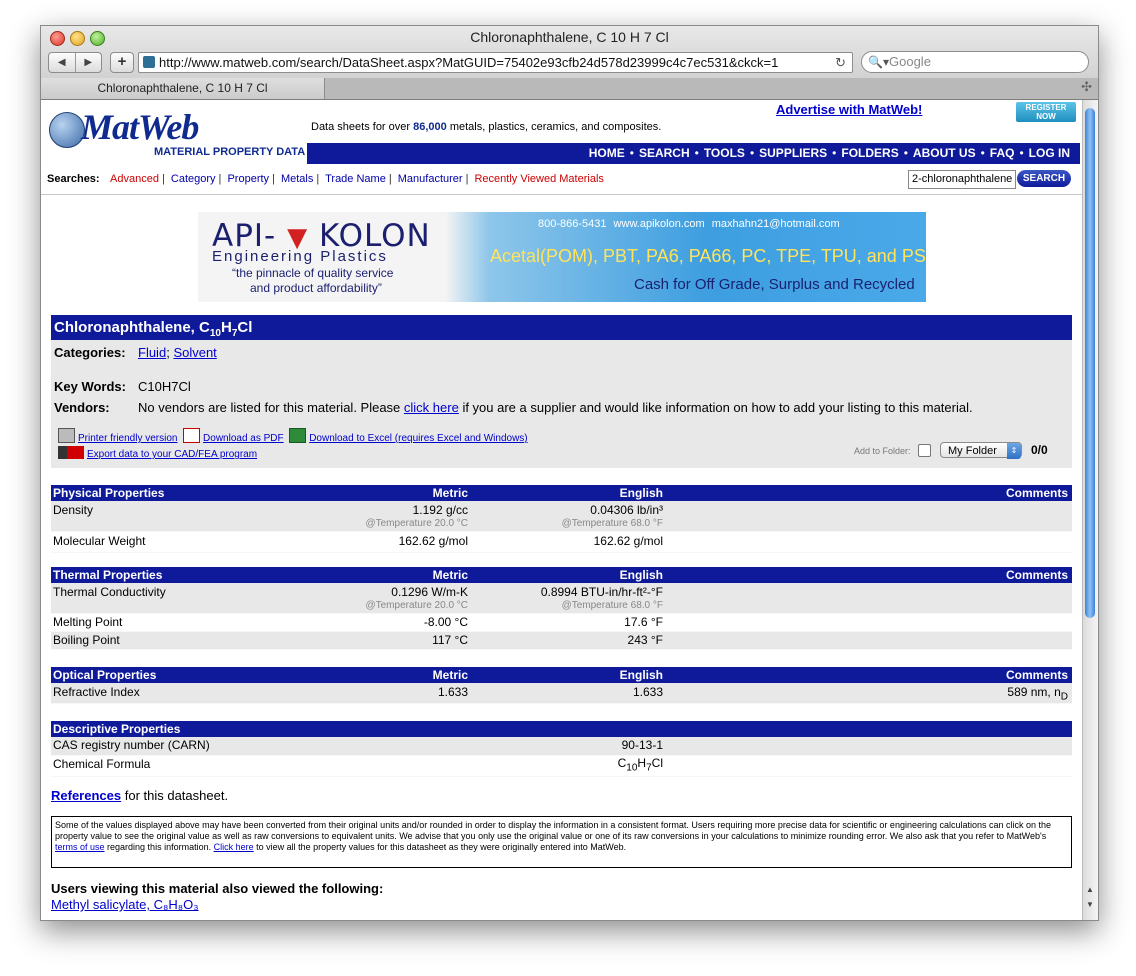 Image resolution: width=1136 pixels, height=976 pixels. What do you see at coordinates (431, 407) in the screenshot?
I see `vendors-click-here-link: click here` at bounding box center [431, 407].